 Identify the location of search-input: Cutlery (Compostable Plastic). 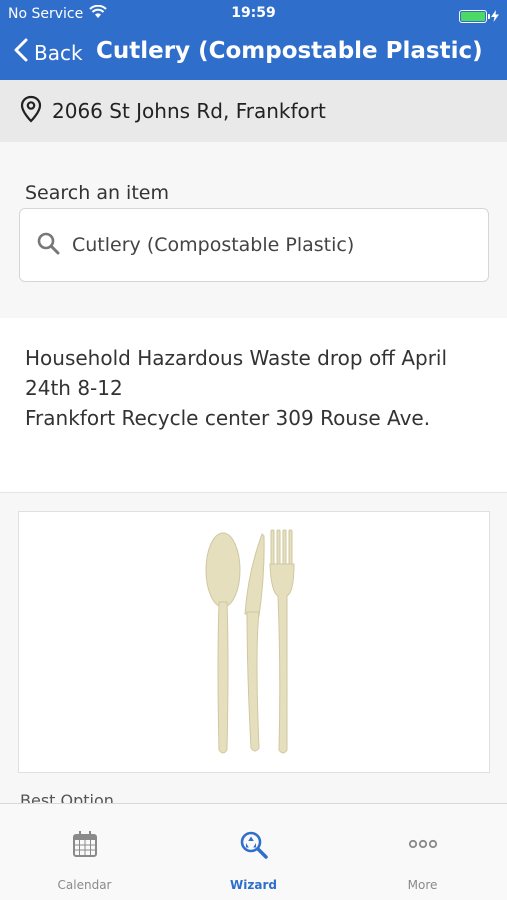
(254, 245).